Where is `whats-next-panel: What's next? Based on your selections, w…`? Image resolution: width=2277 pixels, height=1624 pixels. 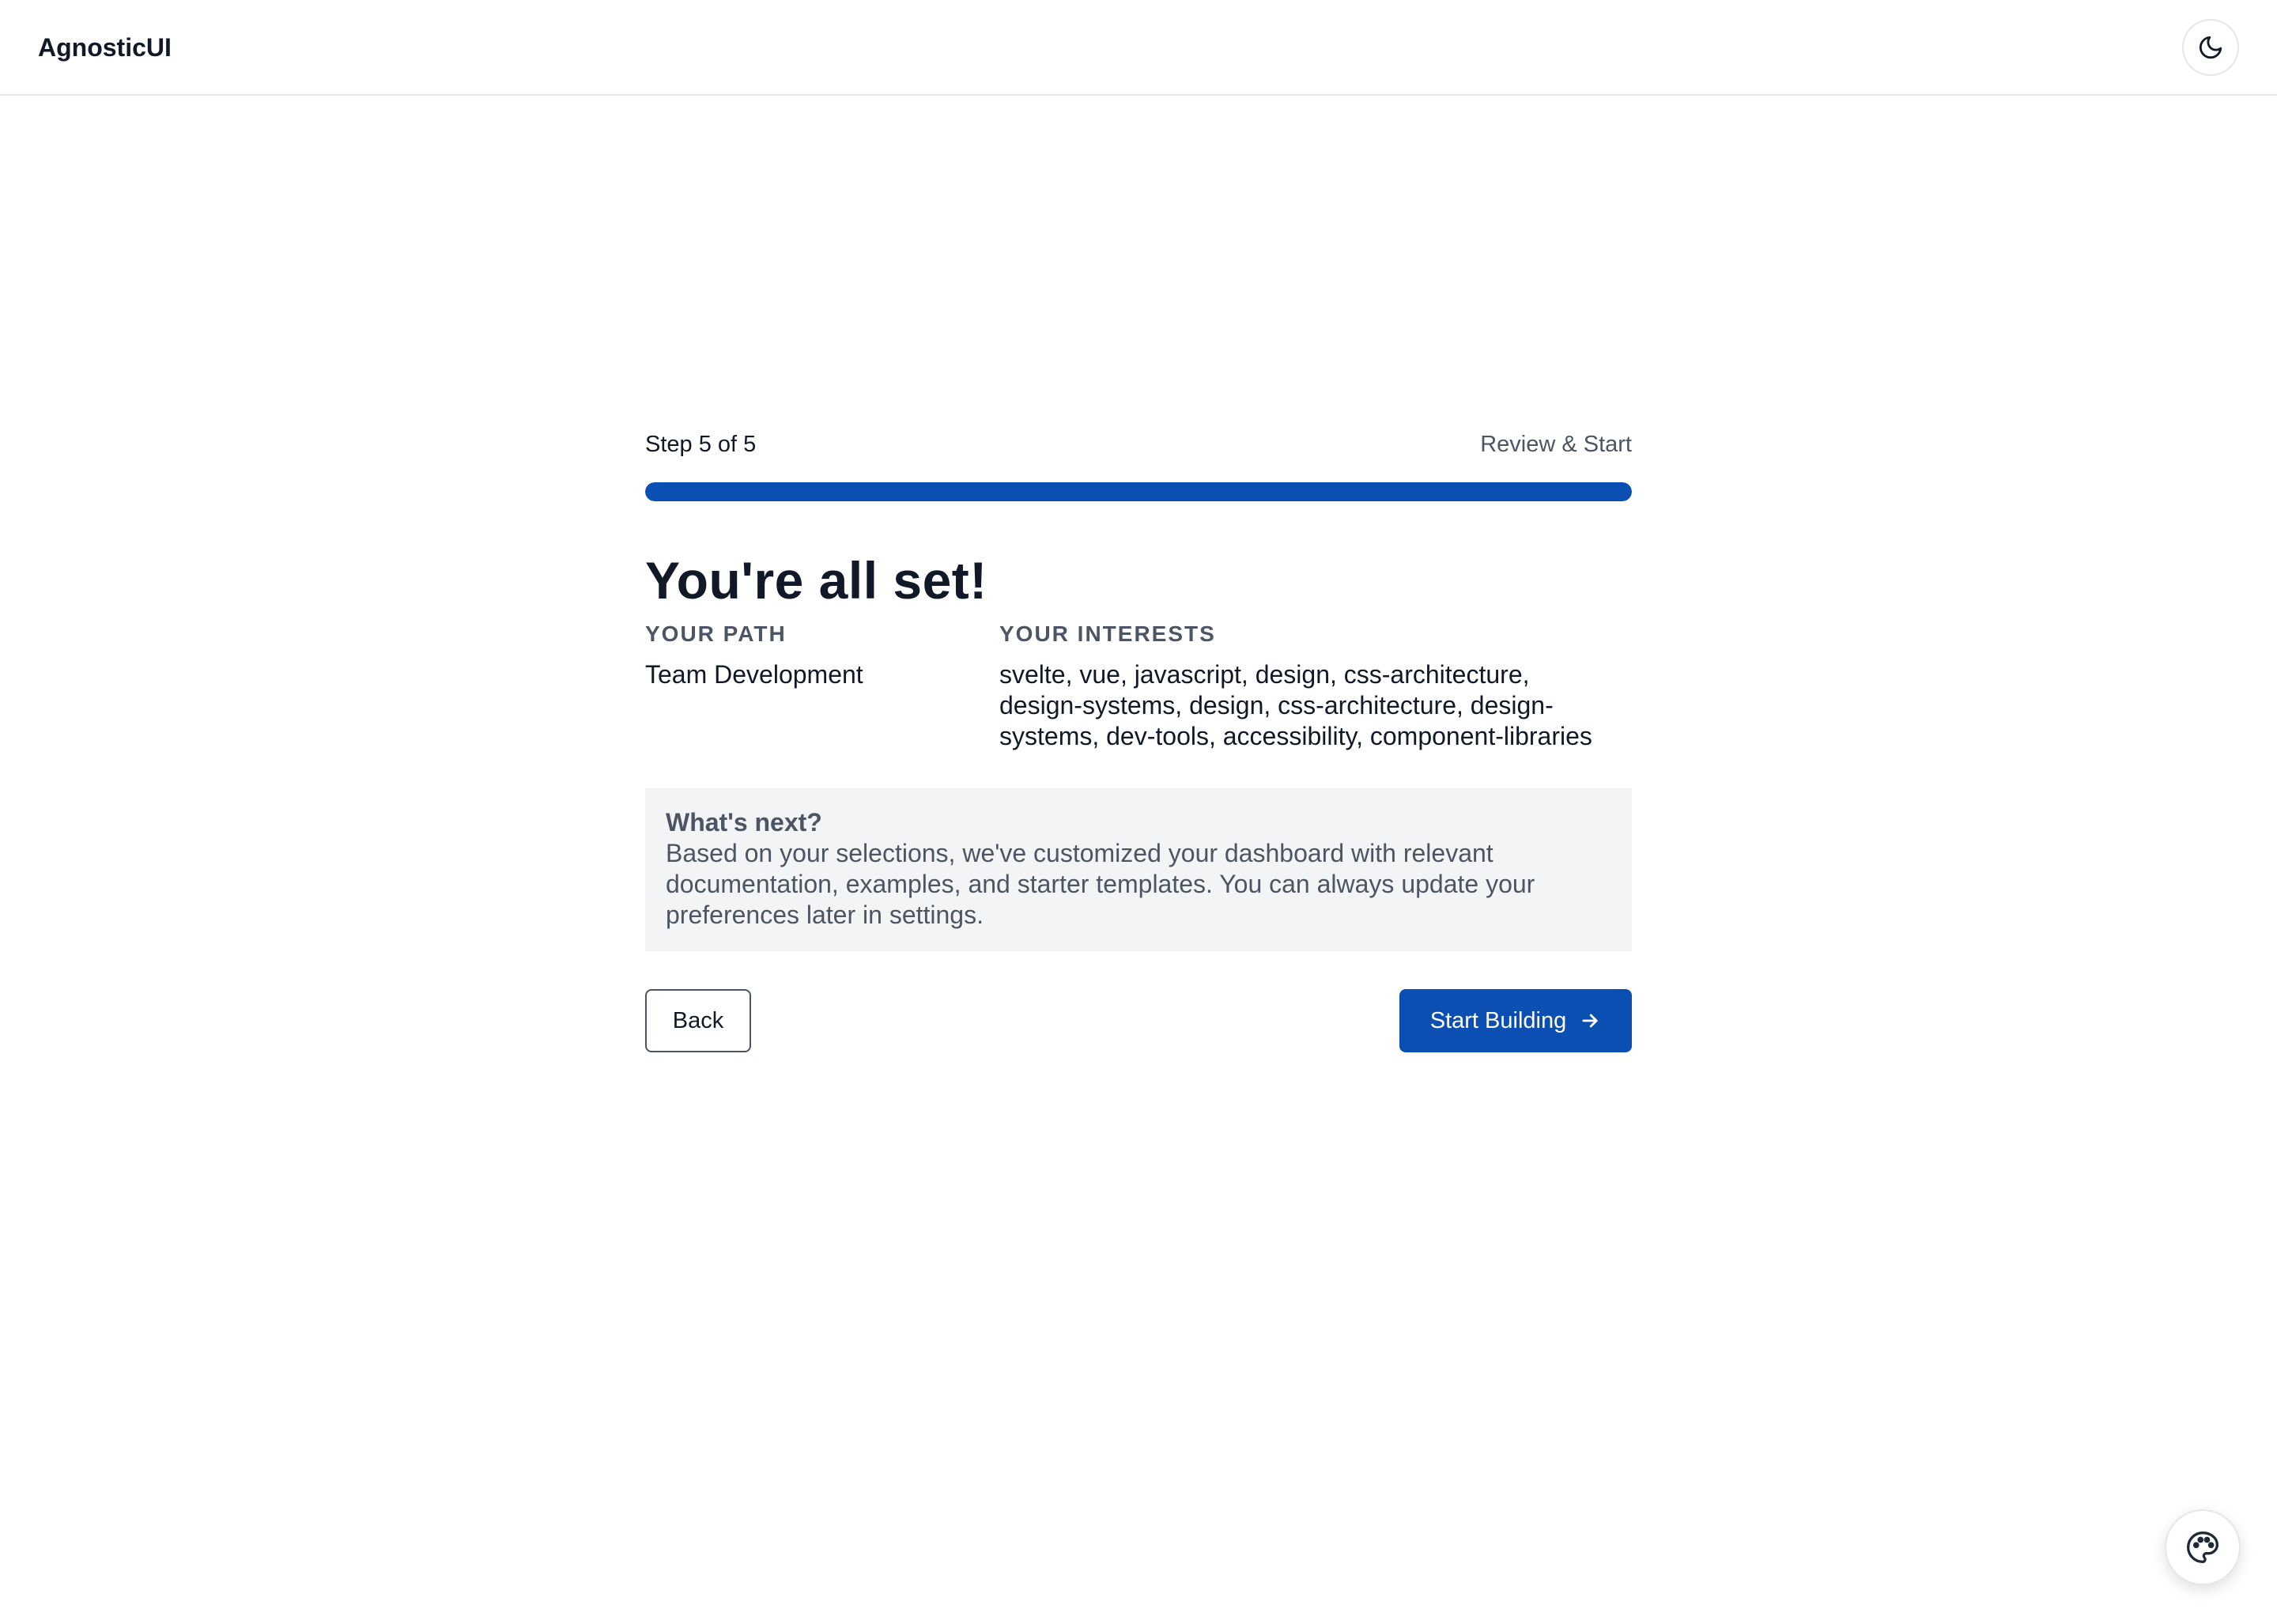
whats-next-panel: What's next? Based on your selections, w… is located at coordinates (1138, 869).